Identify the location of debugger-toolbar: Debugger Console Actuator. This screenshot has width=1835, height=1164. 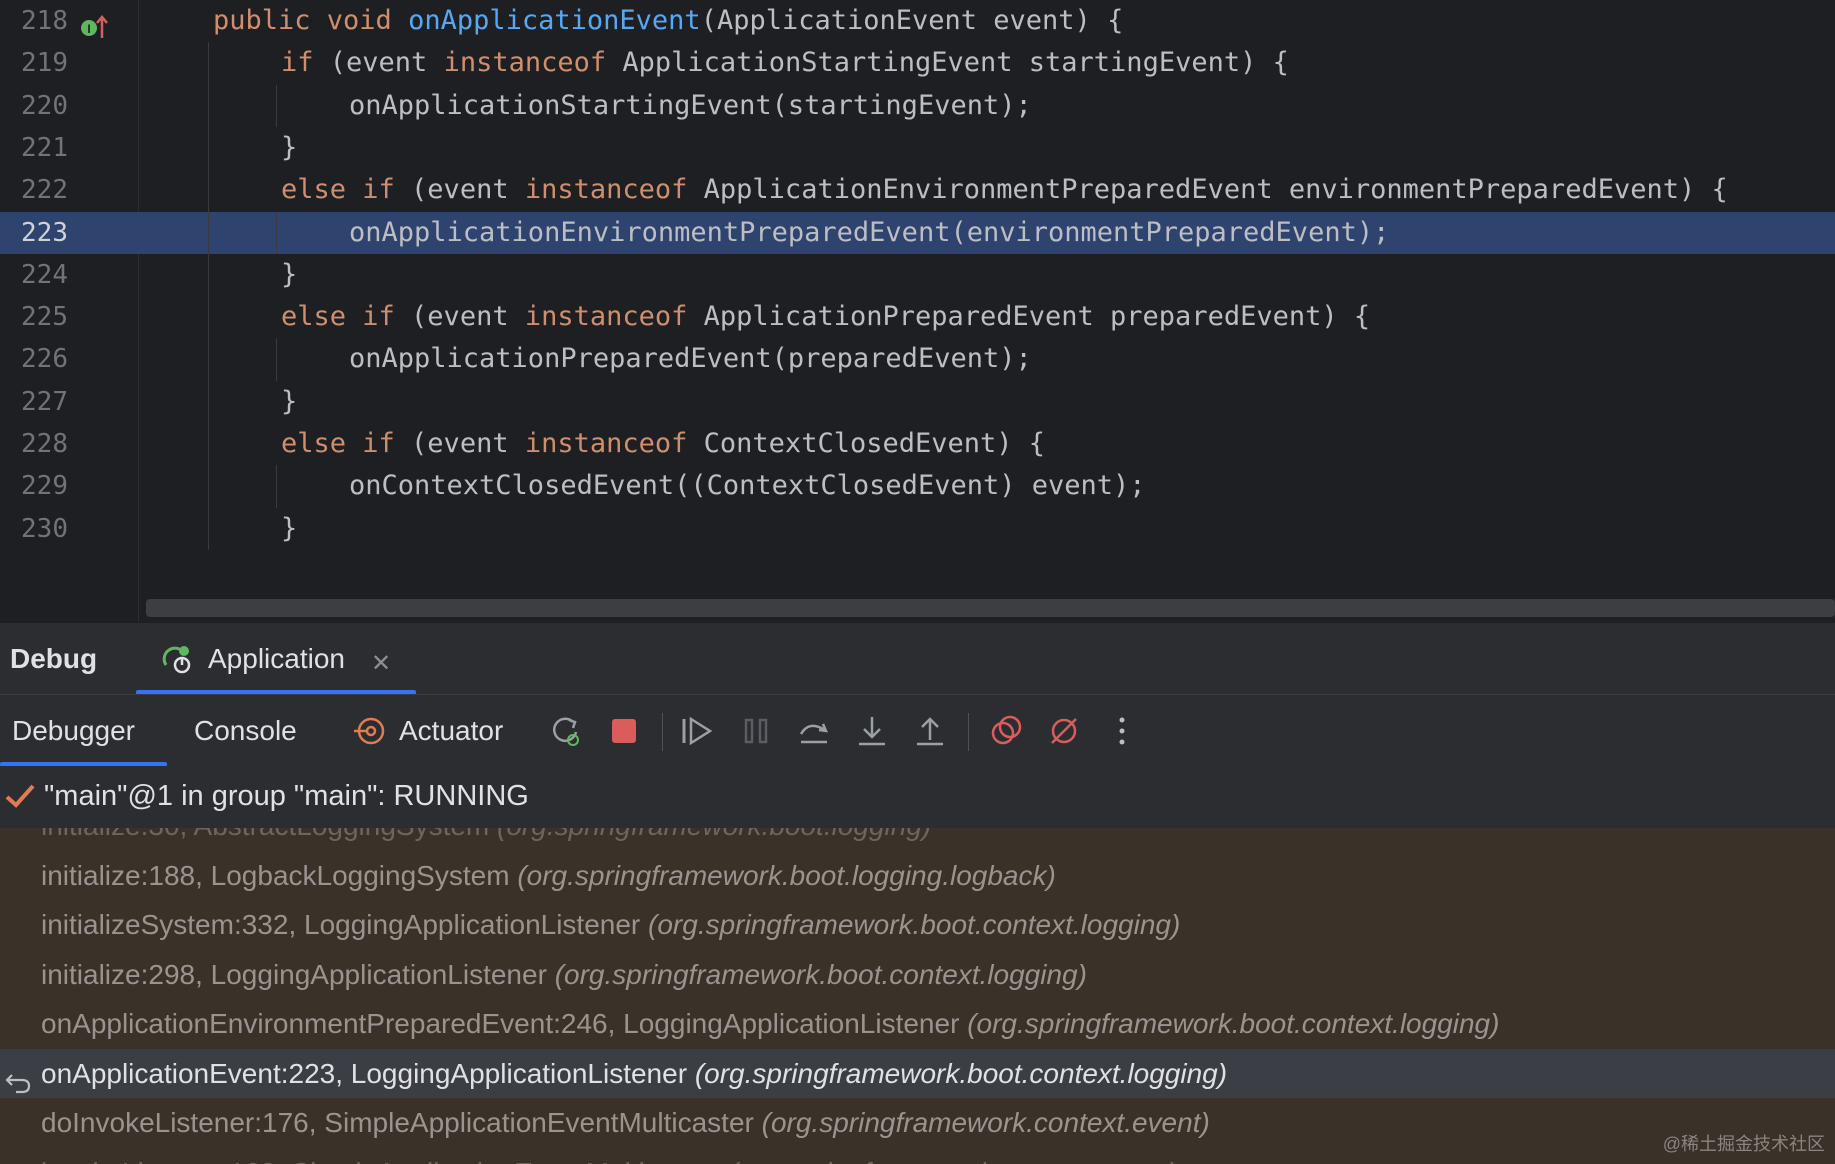
(917, 731).